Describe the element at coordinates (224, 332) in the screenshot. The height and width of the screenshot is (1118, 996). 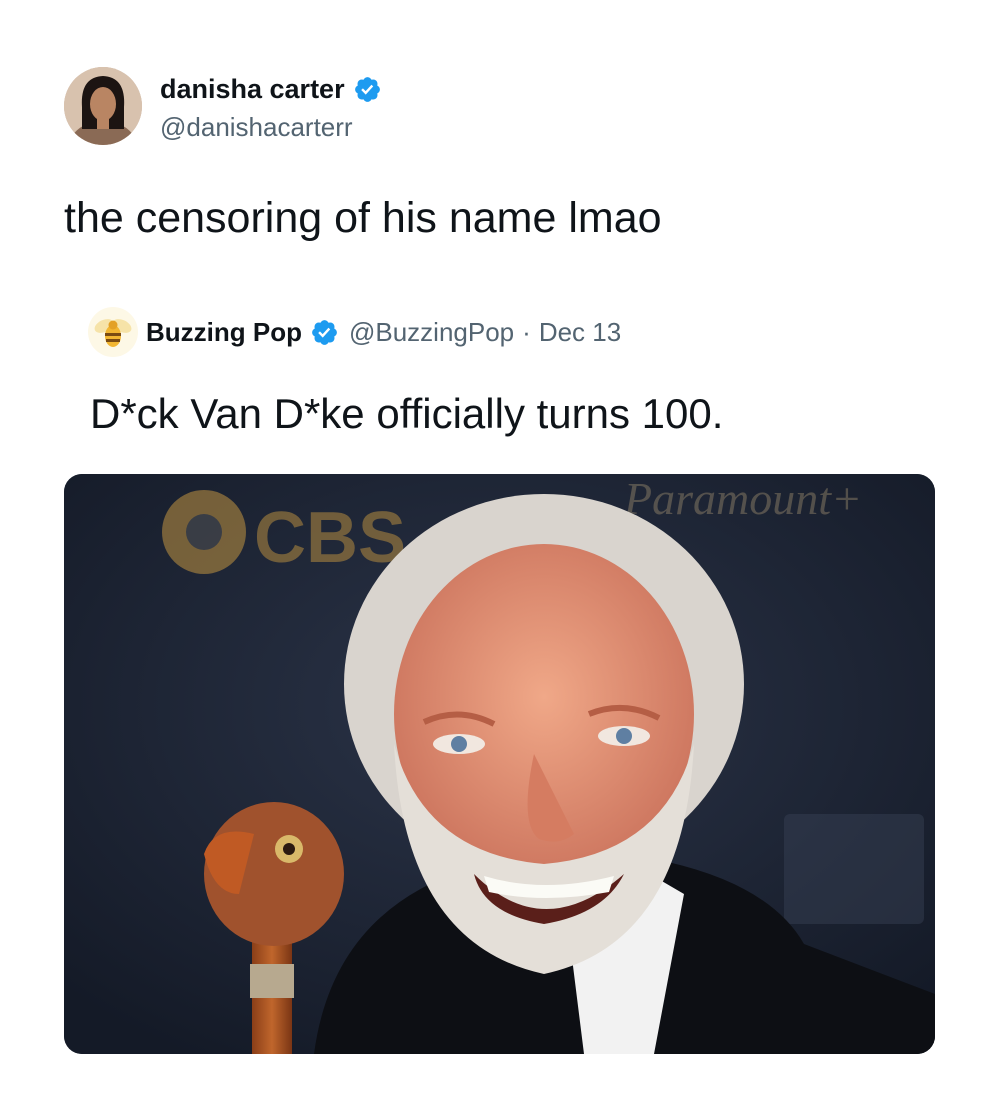
I see `quoted-display-name: Buzzing Pop` at that location.